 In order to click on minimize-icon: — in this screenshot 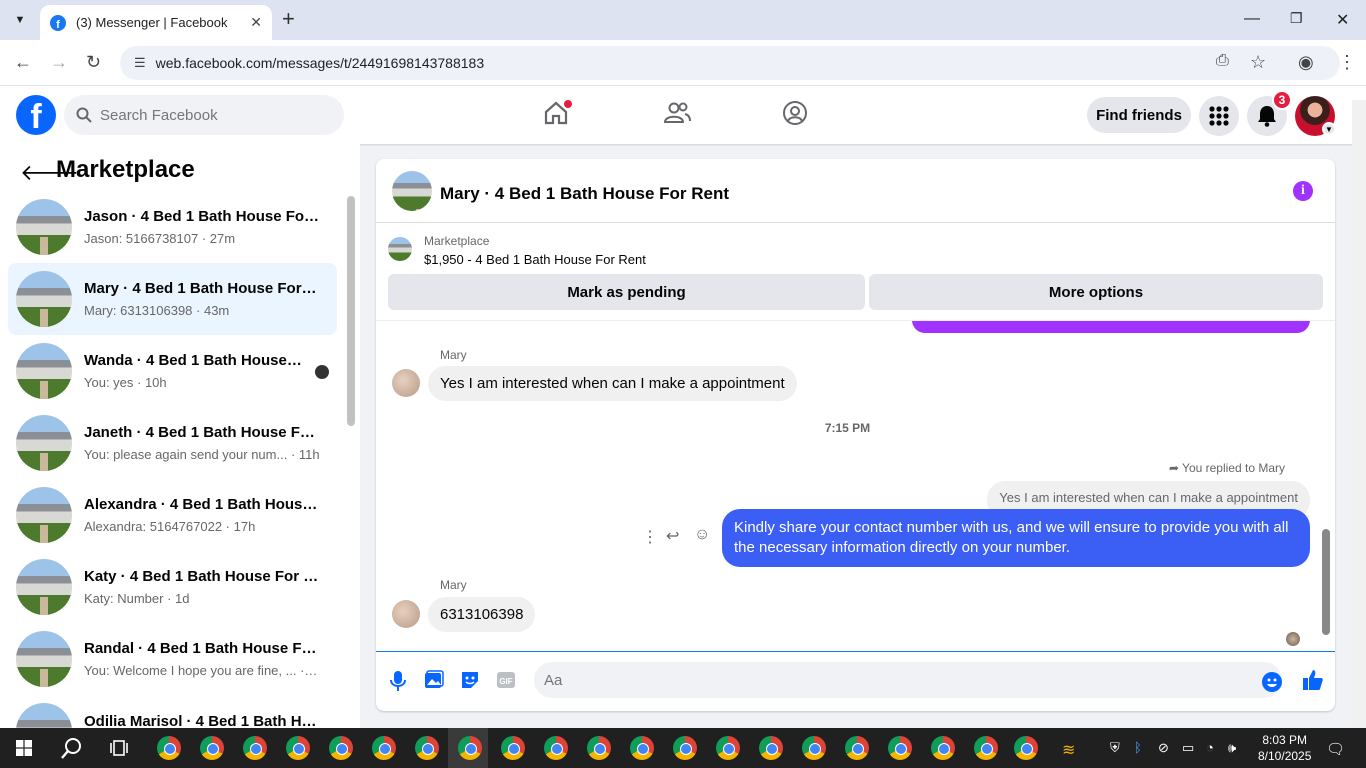, I will do `click(1252, 19)`.